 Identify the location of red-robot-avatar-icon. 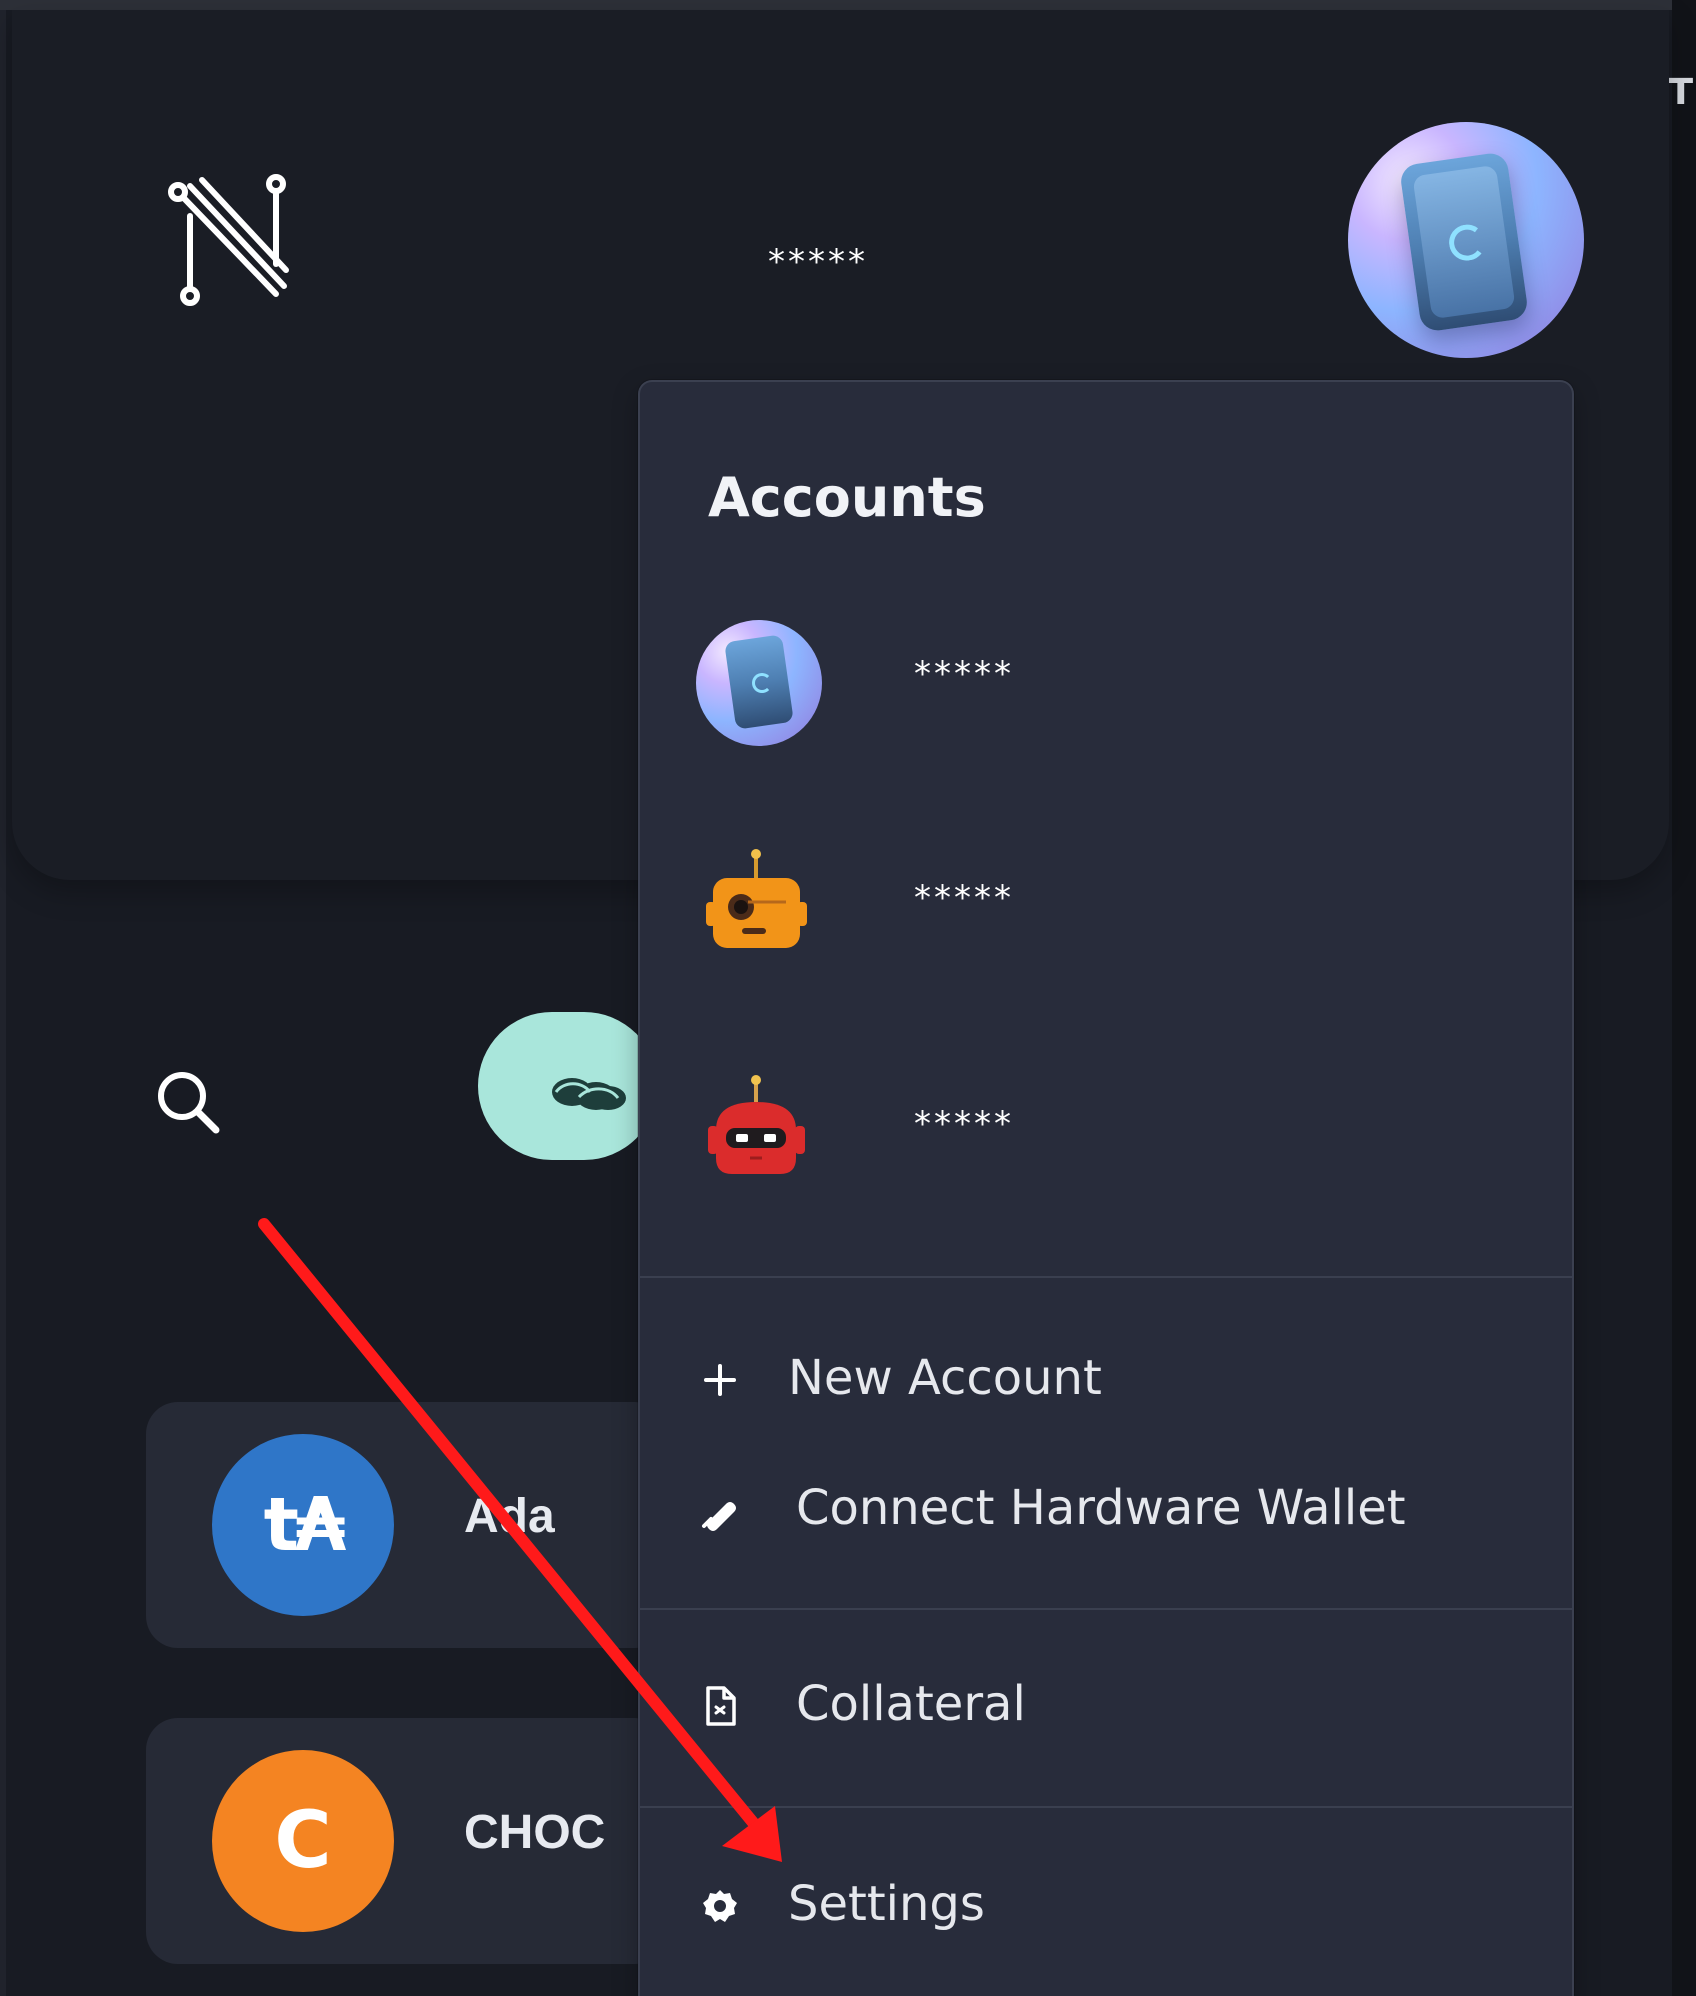
(756, 1124).